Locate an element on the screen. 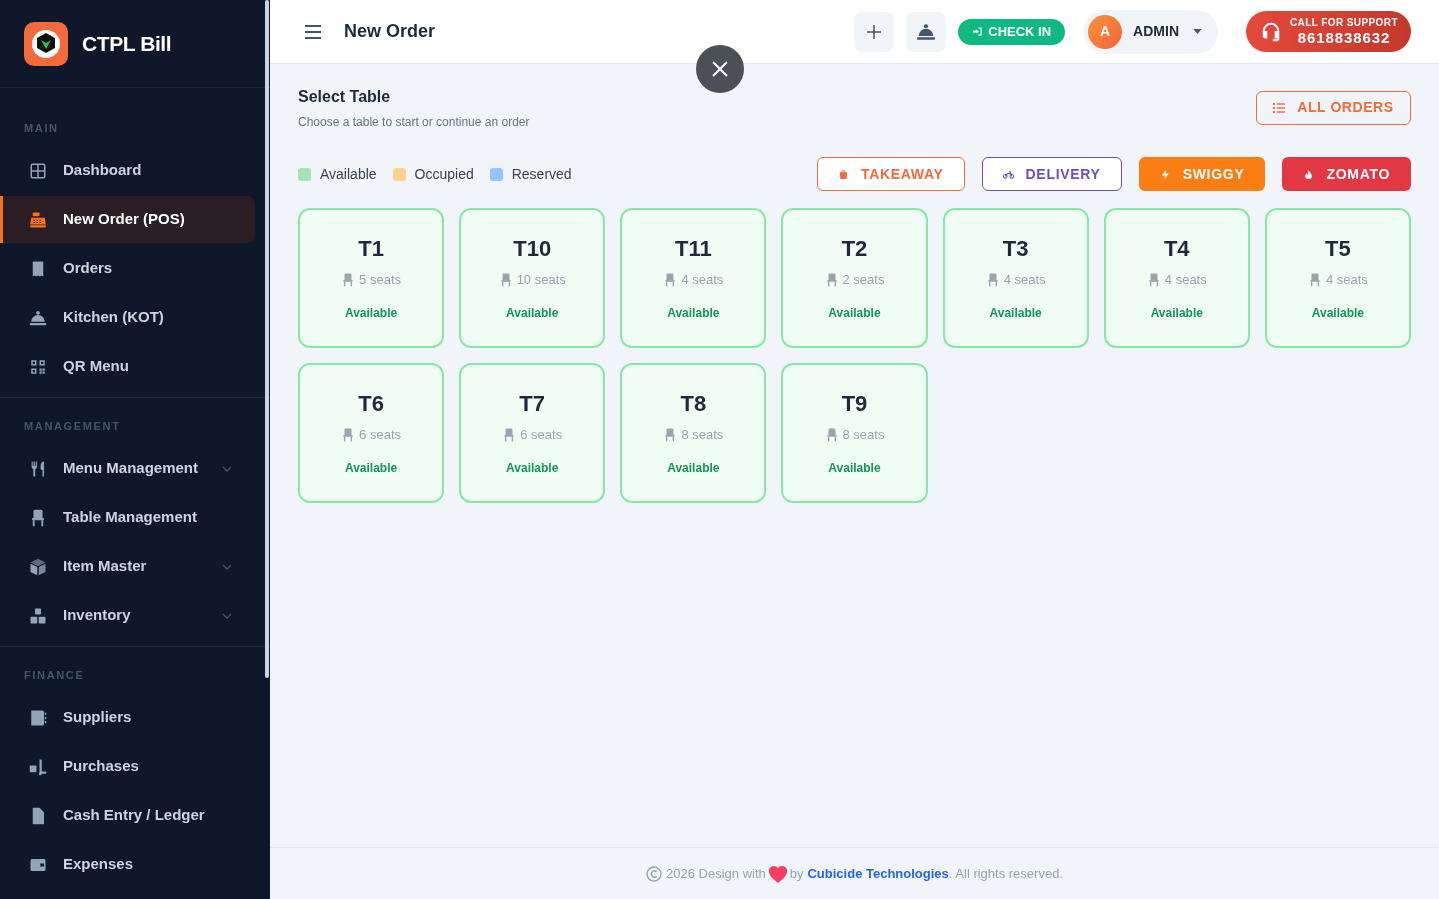 The height and width of the screenshot is (899, 1439). section-label: MANAGEMENT is located at coordinates (72, 426).